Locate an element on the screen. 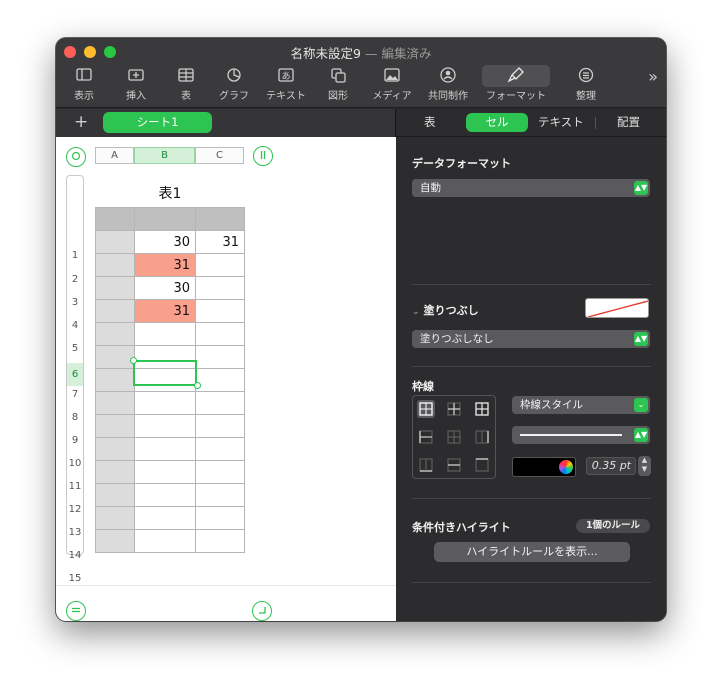  tab-text: テキスト is located at coordinates (561, 122).